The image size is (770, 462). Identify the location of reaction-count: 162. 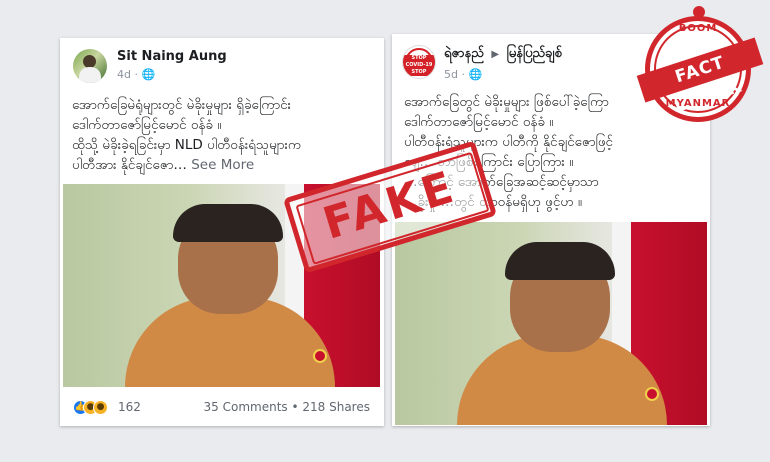
(129, 407).